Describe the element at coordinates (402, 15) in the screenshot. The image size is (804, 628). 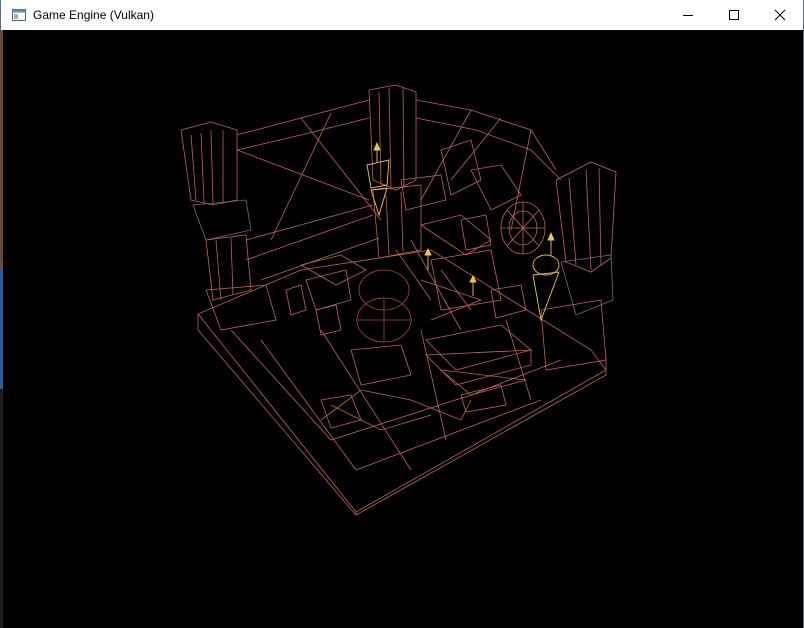
I see `title-bar: Game Engine (Vulkan)` at that location.